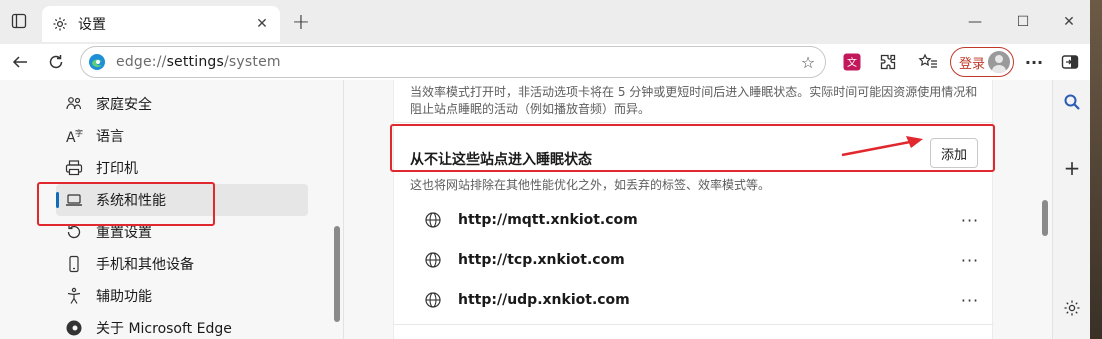 Image resolution: width=1102 pixels, height=339 pixels. I want to click on site-url: http://mqtt.xnkiot.com, so click(548, 220).